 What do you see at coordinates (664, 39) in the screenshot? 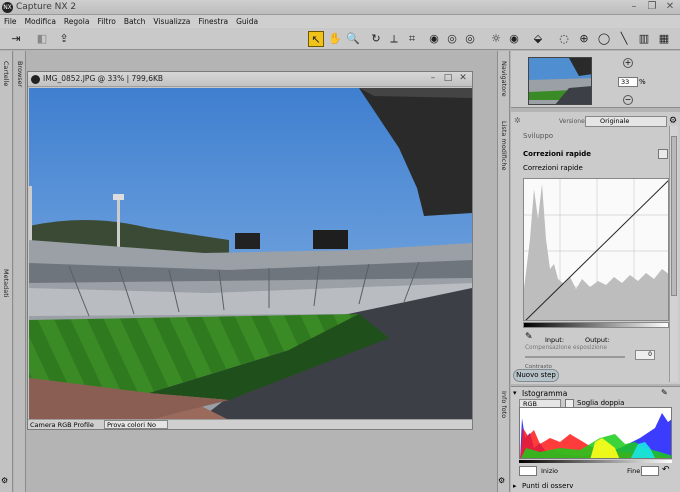
I see `eraser-icon: ▦` at bounding box center [664, 39].